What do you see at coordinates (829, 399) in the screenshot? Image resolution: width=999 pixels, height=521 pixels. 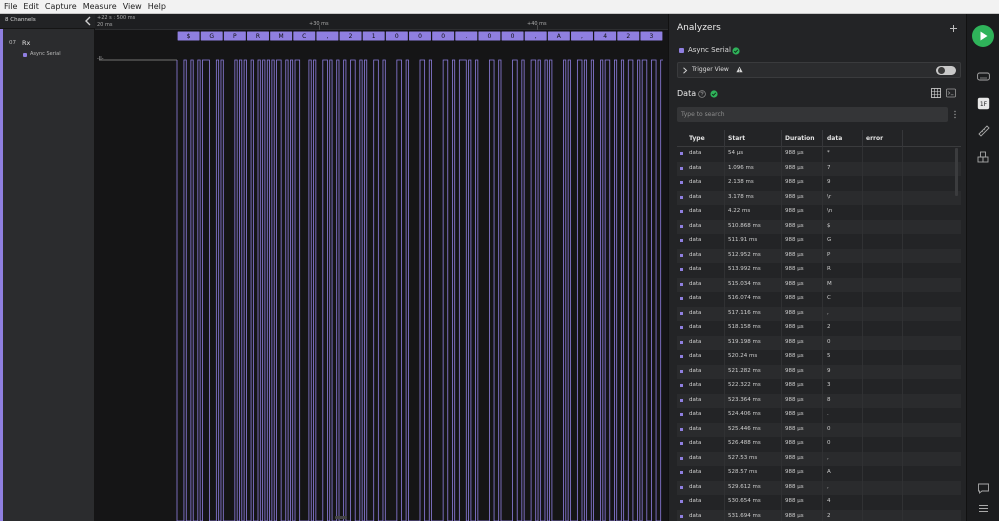 I see `cell-data: 8` at bounding box center [829, 399].